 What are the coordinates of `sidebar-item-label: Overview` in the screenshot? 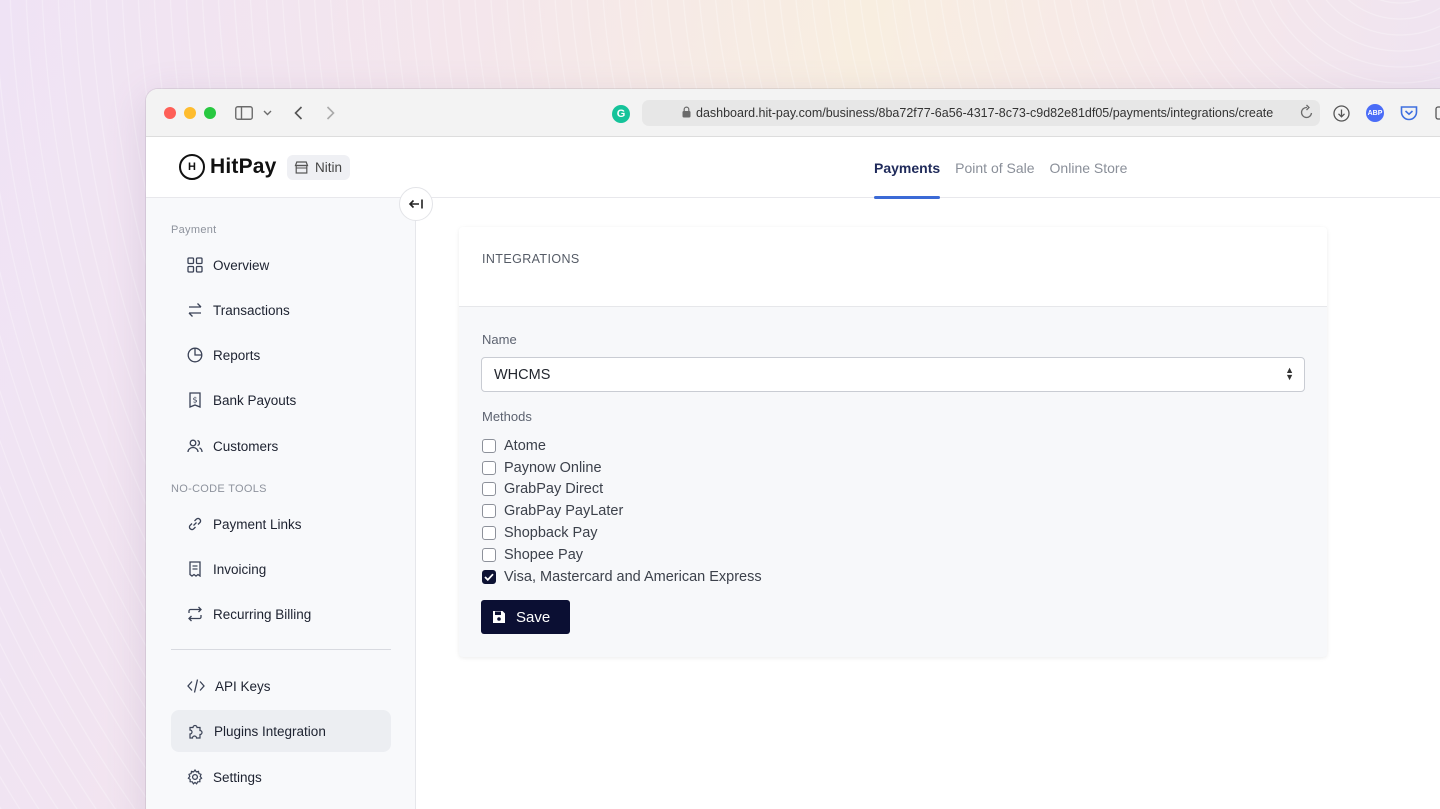 It's located at (241, 265).